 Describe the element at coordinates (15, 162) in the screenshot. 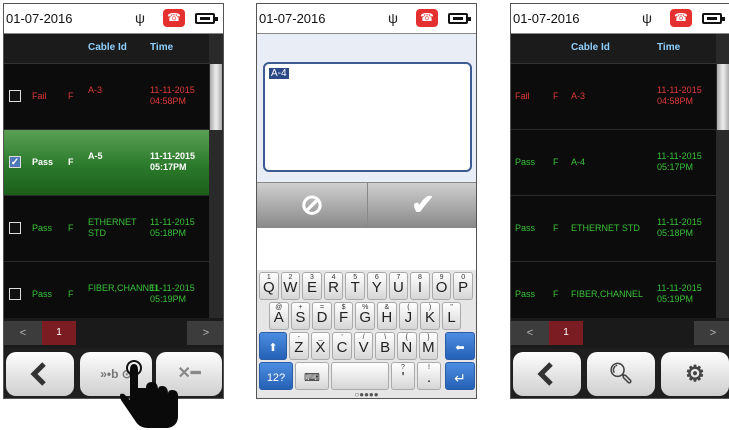

I see `row-checkbox: ✓` at that location.